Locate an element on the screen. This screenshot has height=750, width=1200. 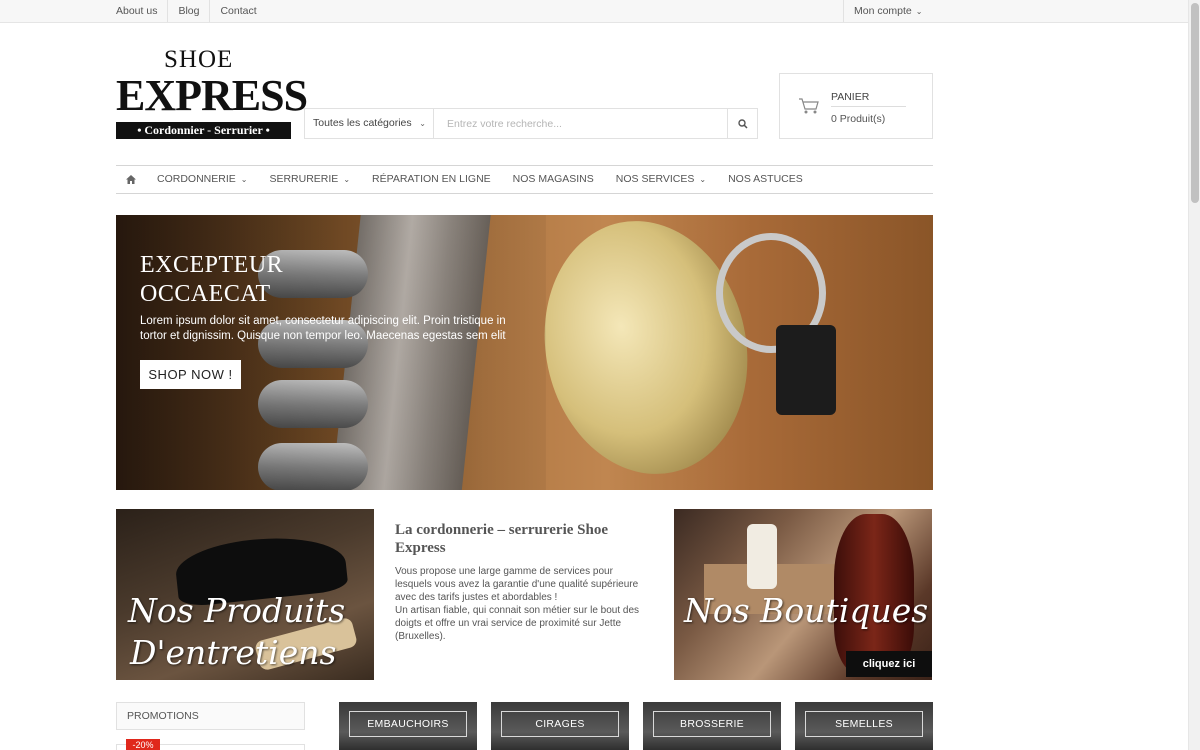
hero-title-line2: OCCAECAT is located at coordinates (205, 294).